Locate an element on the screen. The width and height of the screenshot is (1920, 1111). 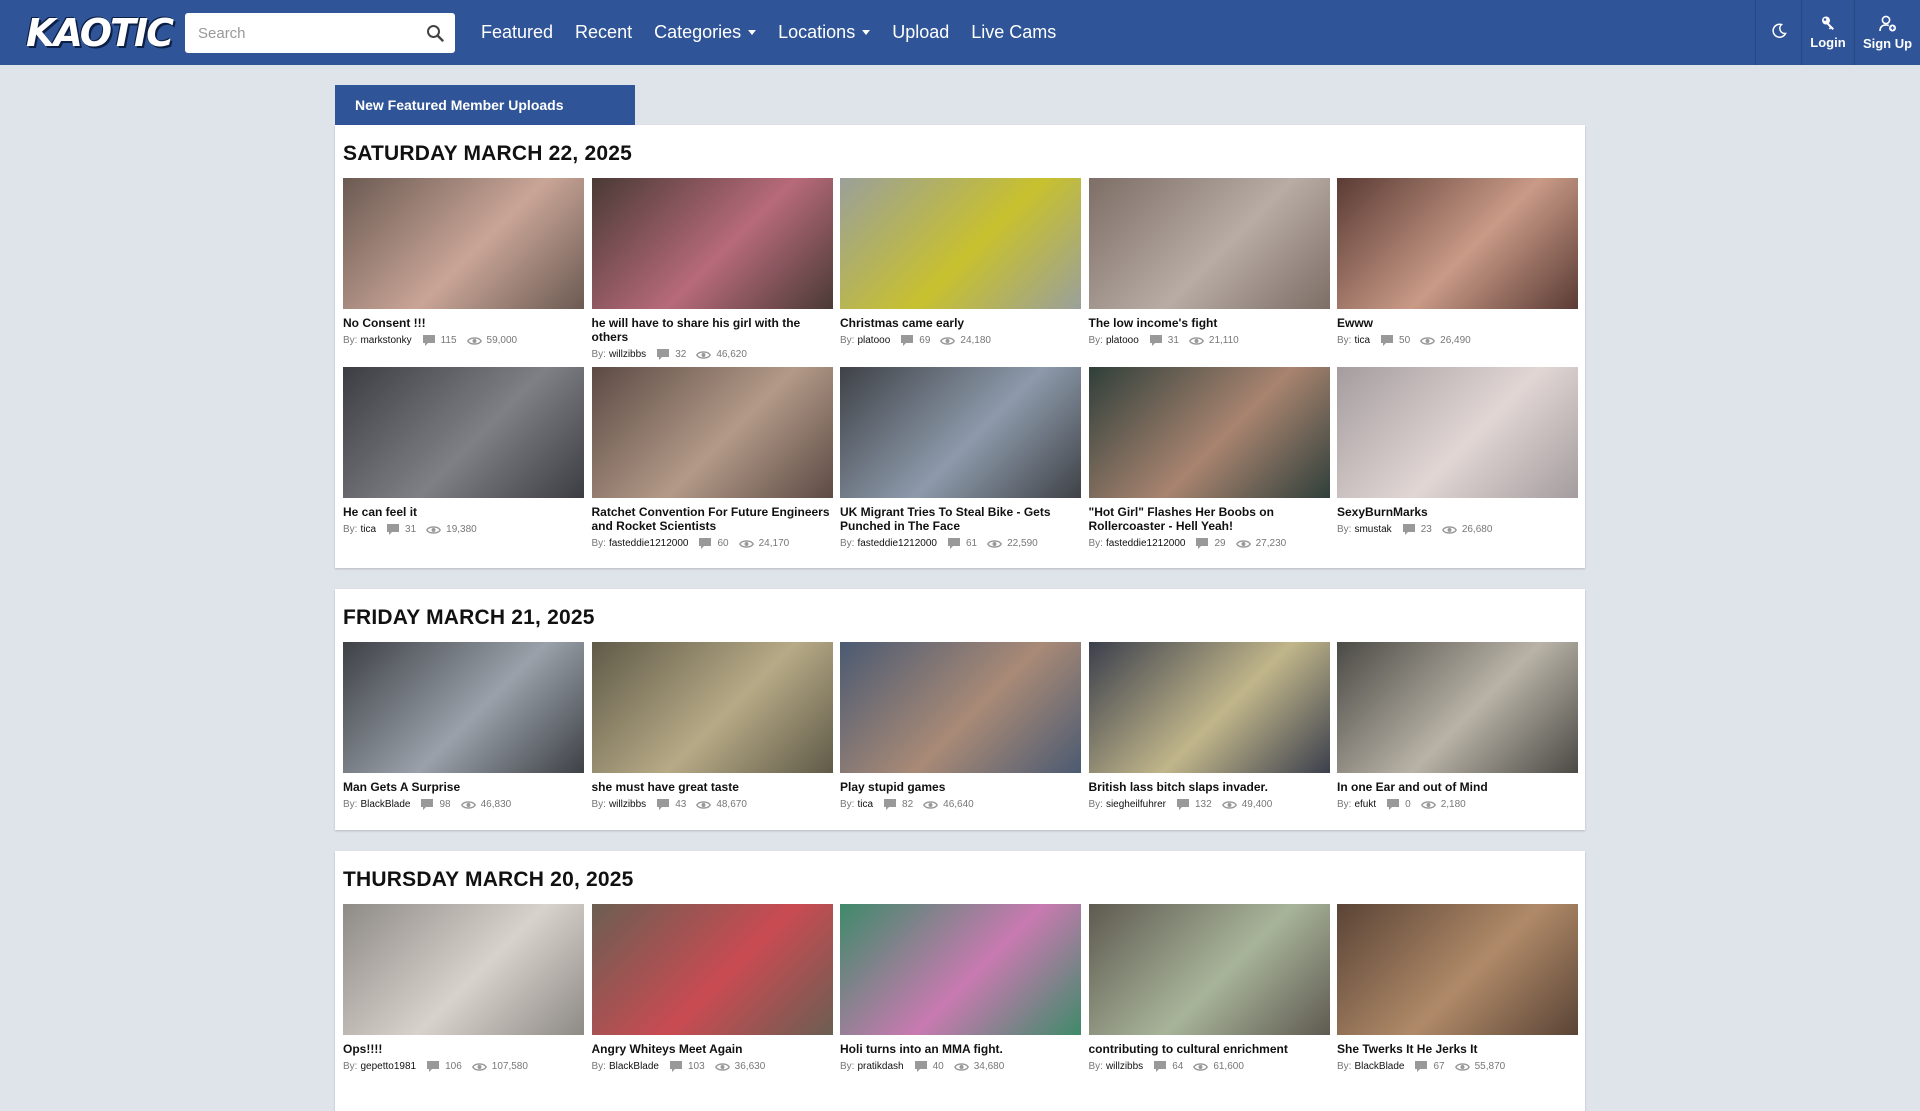
signup-button: Sign Up is located at coordinates (1887, 32).